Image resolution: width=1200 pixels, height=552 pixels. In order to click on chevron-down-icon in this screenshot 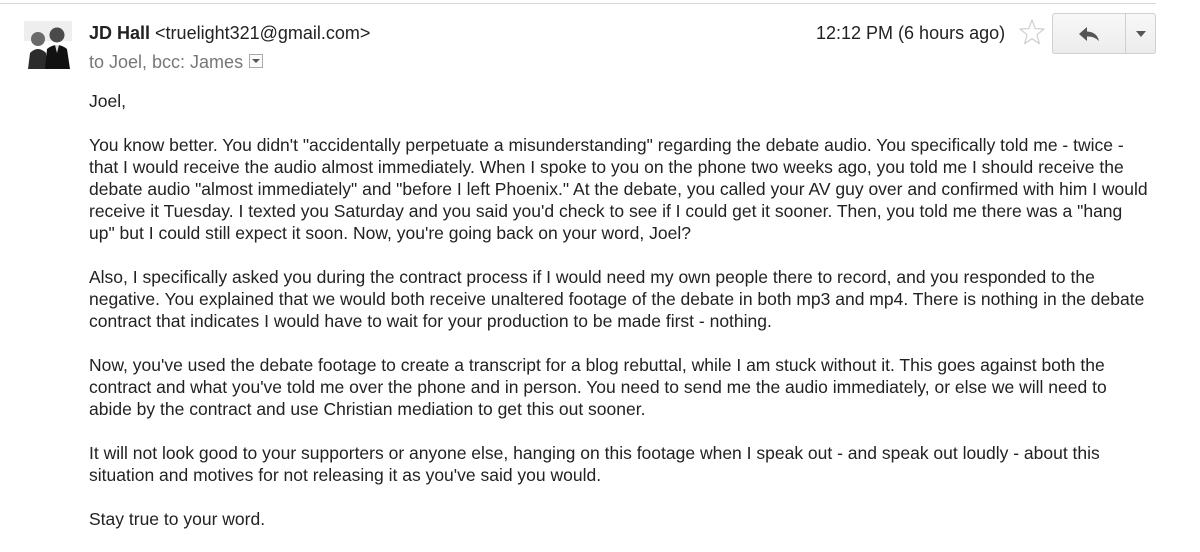, I will do `click(1140, 33)`.